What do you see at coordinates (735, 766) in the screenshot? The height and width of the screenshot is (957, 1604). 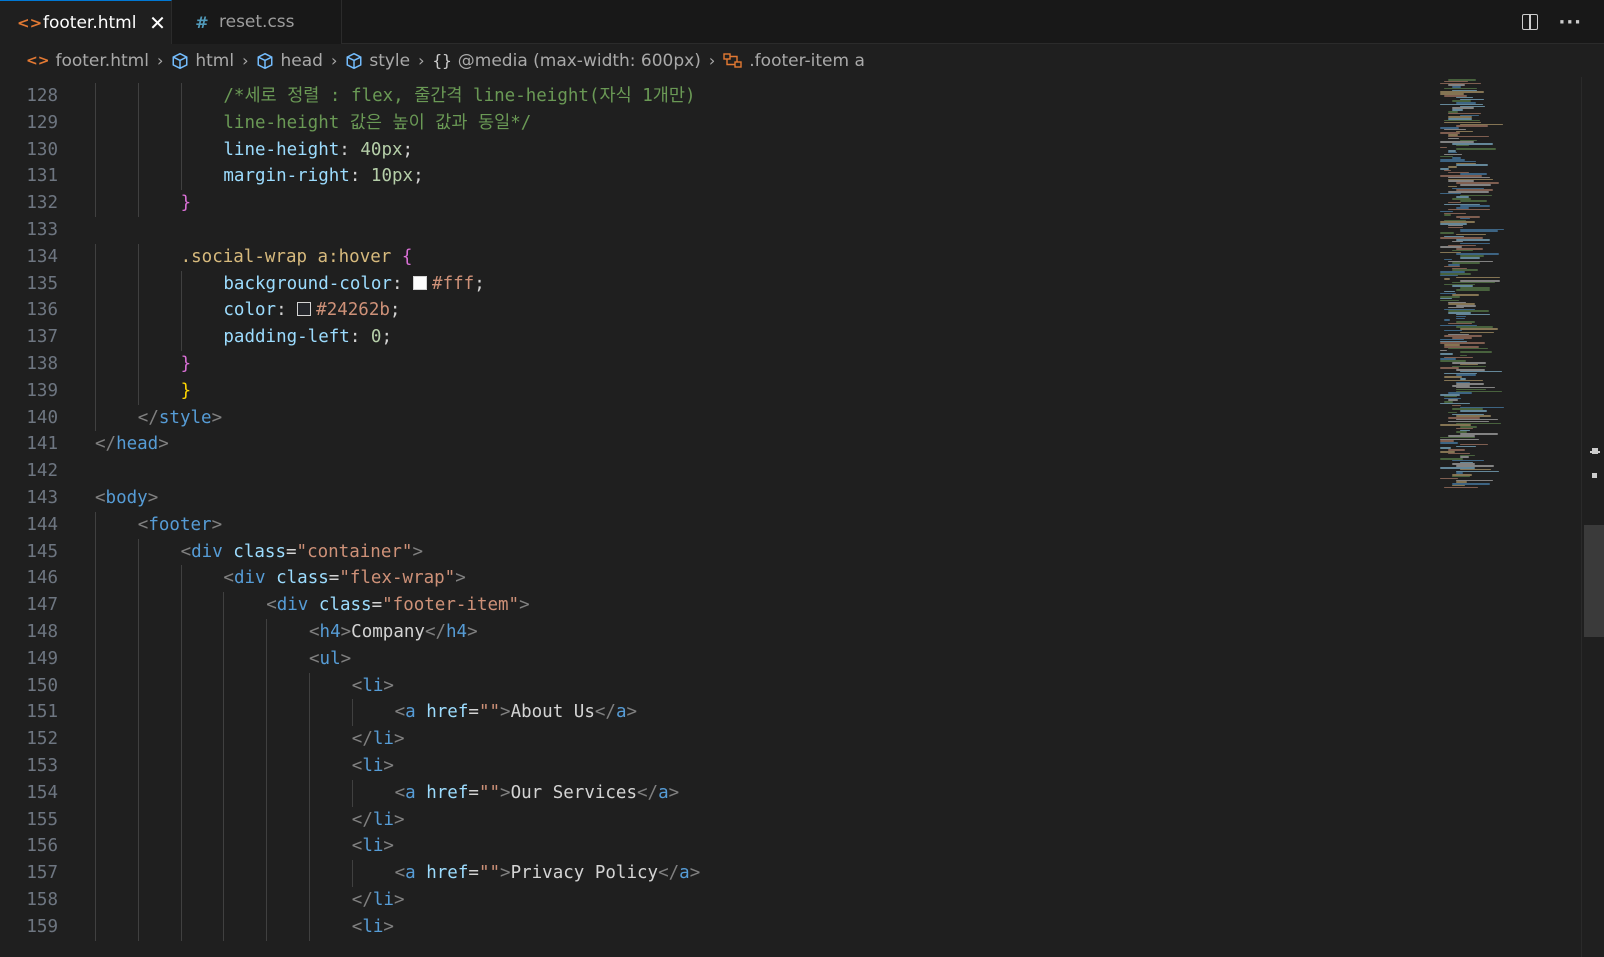 I see `code-line: 153 <li>` at bounding box center [735, 766].